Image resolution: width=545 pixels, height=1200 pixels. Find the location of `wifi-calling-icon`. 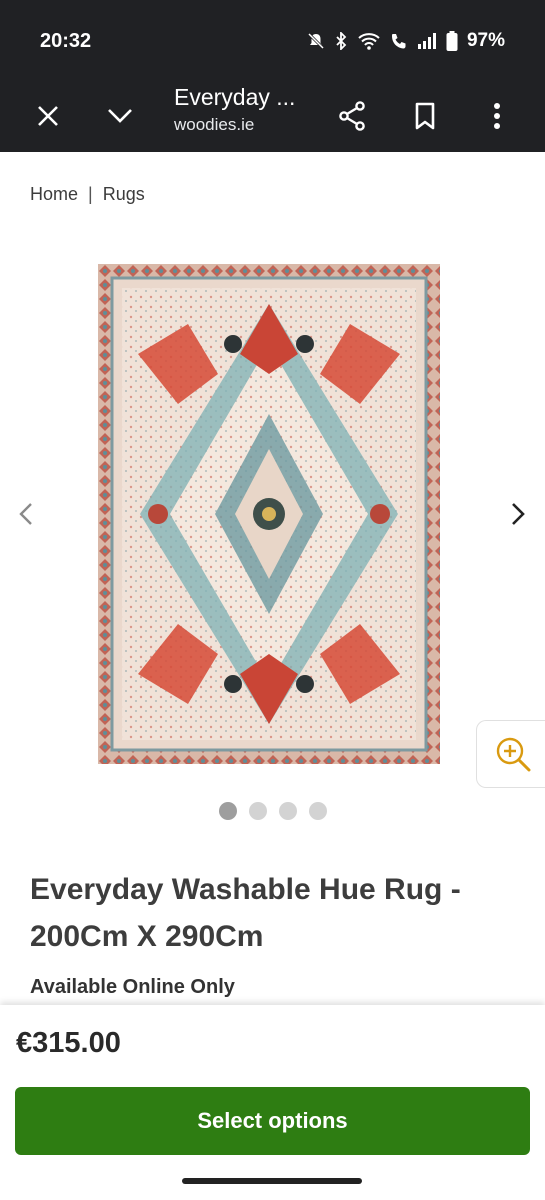

wifi-calling-icon is located at coordinates (398, 41).